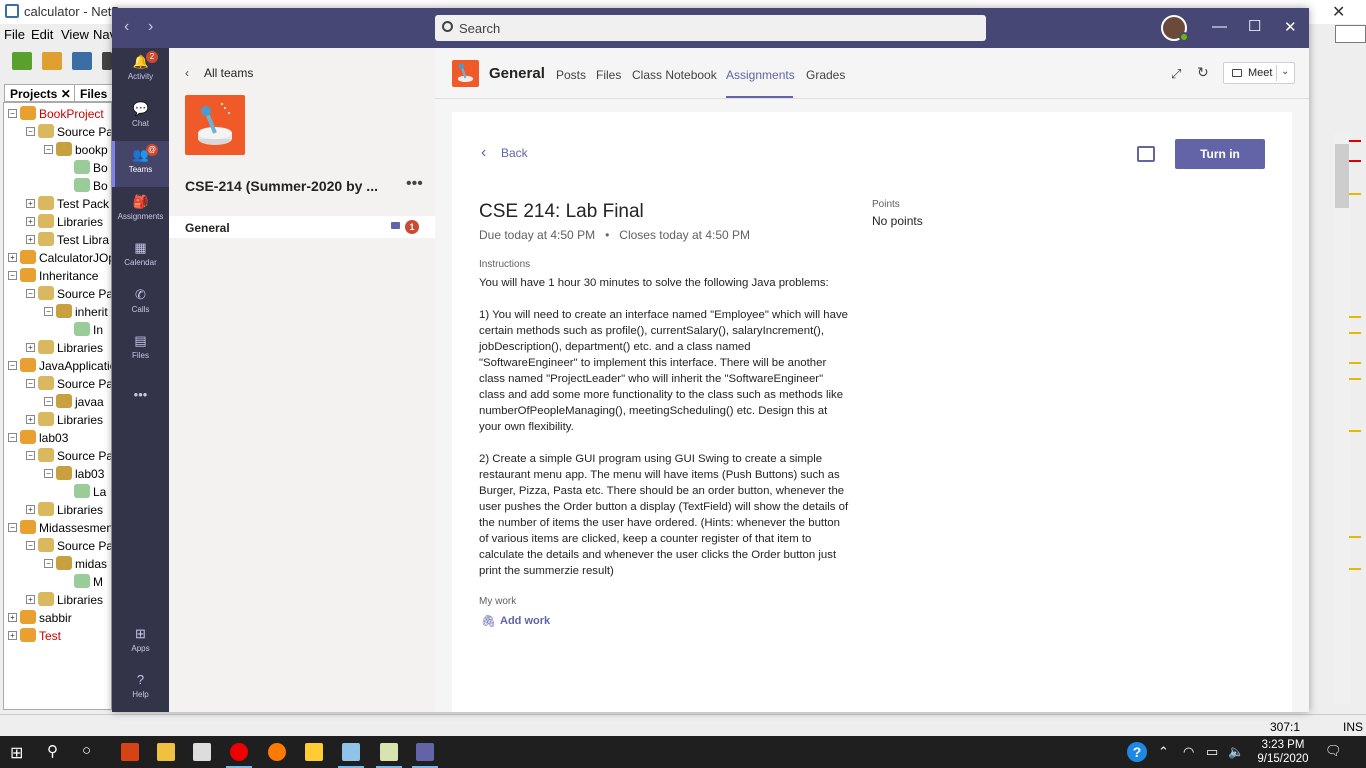 The height and width of the screenshot is (768, 1366). What do you see at coordinates (75, 34) in the screenshot?
I see `menu-view: View` at bounding box center [75, 34].